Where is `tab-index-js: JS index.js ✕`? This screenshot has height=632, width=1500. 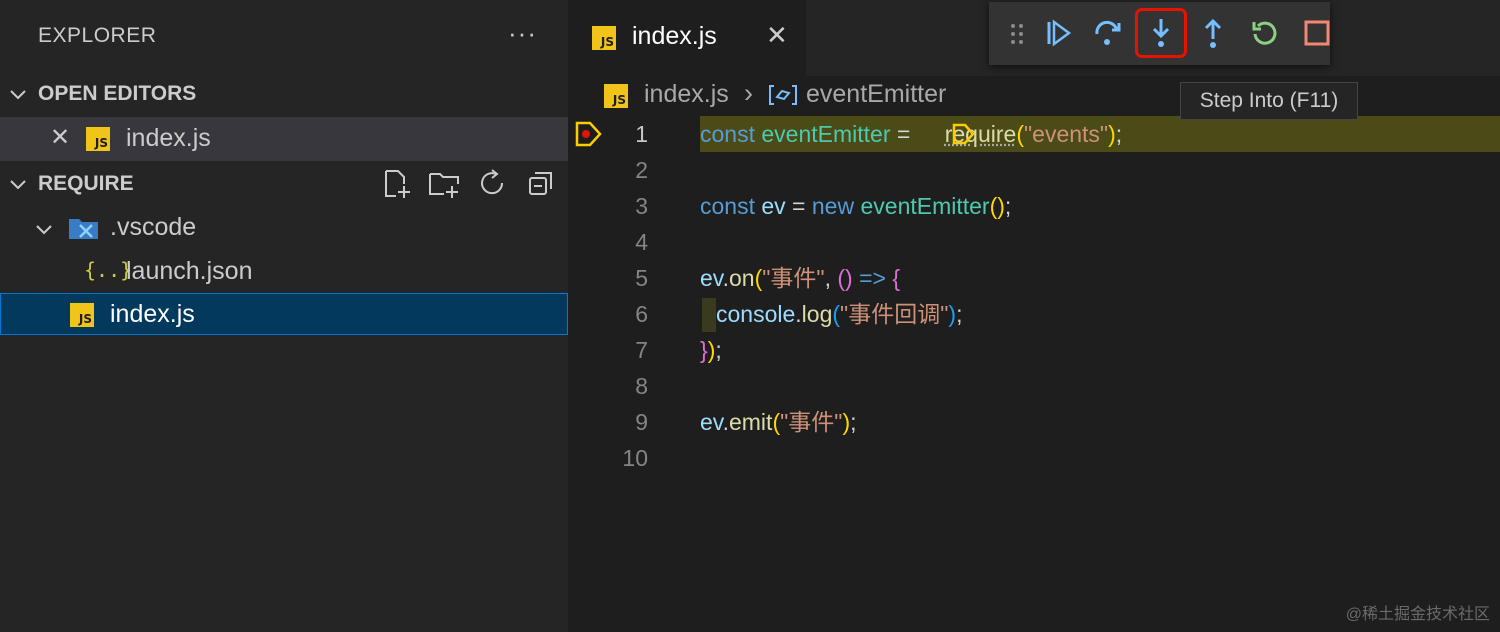
tab-index-js: JS index.js ✕ is located at coordinates (687, 38).